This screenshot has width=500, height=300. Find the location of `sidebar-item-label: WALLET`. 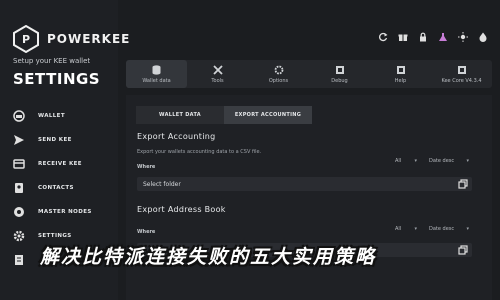

sidebar-item-label: WALLET is located at coordinates (51, 116).